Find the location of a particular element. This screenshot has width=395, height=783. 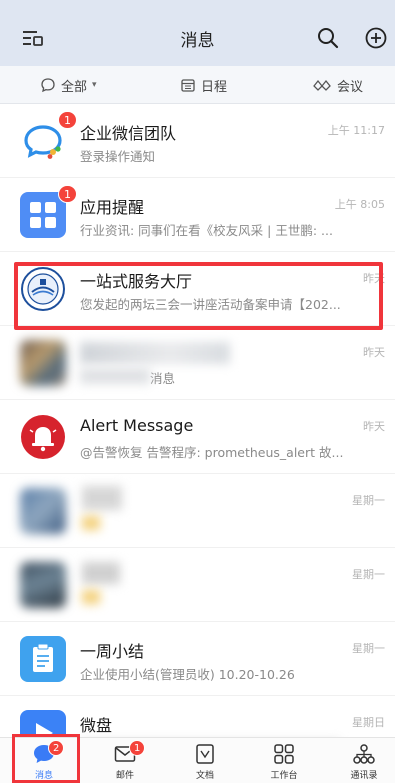

tab-label: 通讯录 is located at coordinates (364, 776).